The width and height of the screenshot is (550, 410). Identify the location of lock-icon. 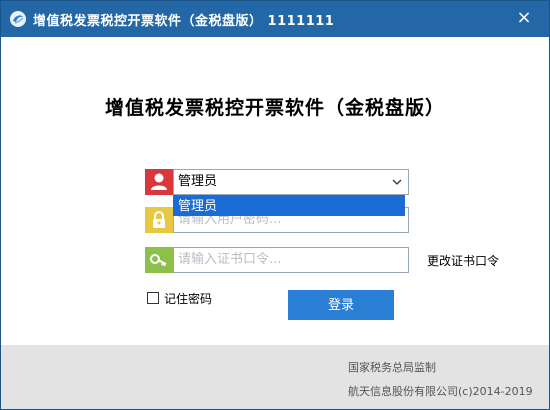
(159, 220).